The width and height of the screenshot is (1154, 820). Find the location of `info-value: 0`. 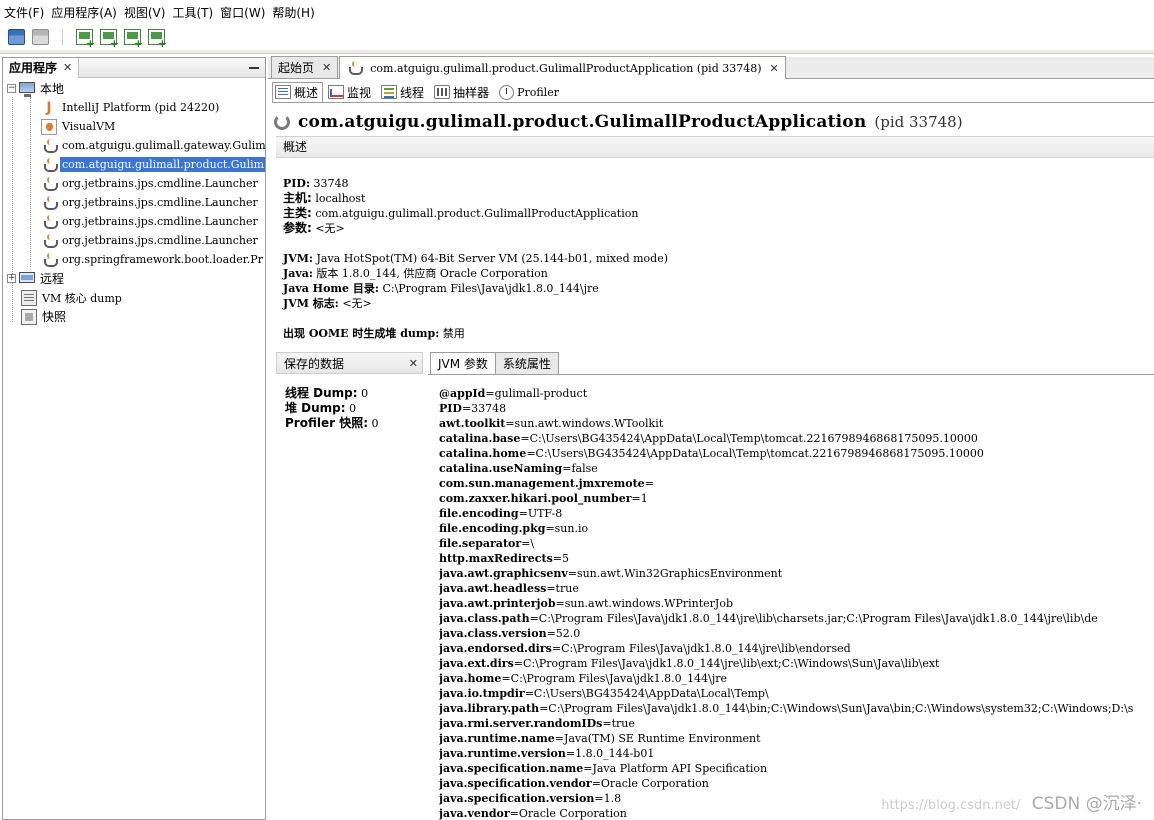

info-value: 0 is located at coordinates (365, 393).